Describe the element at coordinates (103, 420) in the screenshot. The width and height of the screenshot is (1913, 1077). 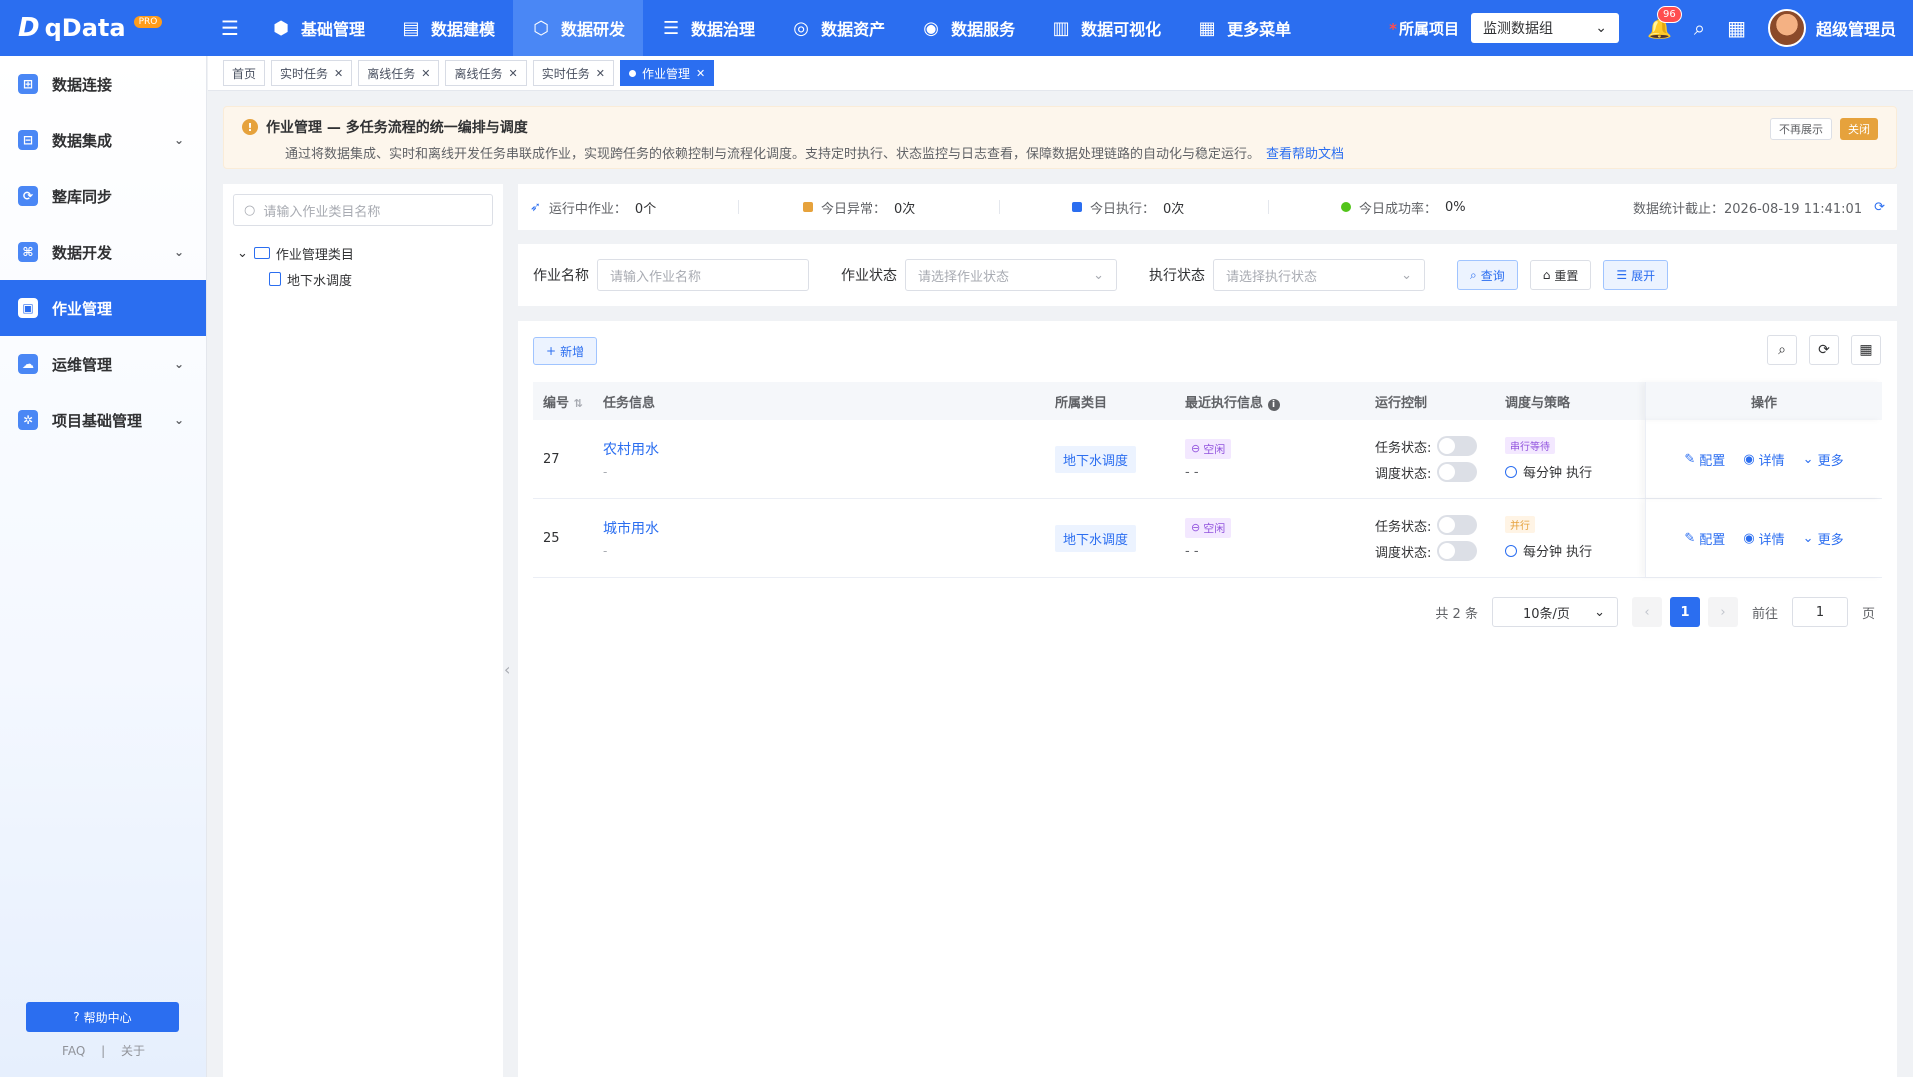
I see `sidebar-item-6: ✲ 项目基础管理 ⌄` at that location.